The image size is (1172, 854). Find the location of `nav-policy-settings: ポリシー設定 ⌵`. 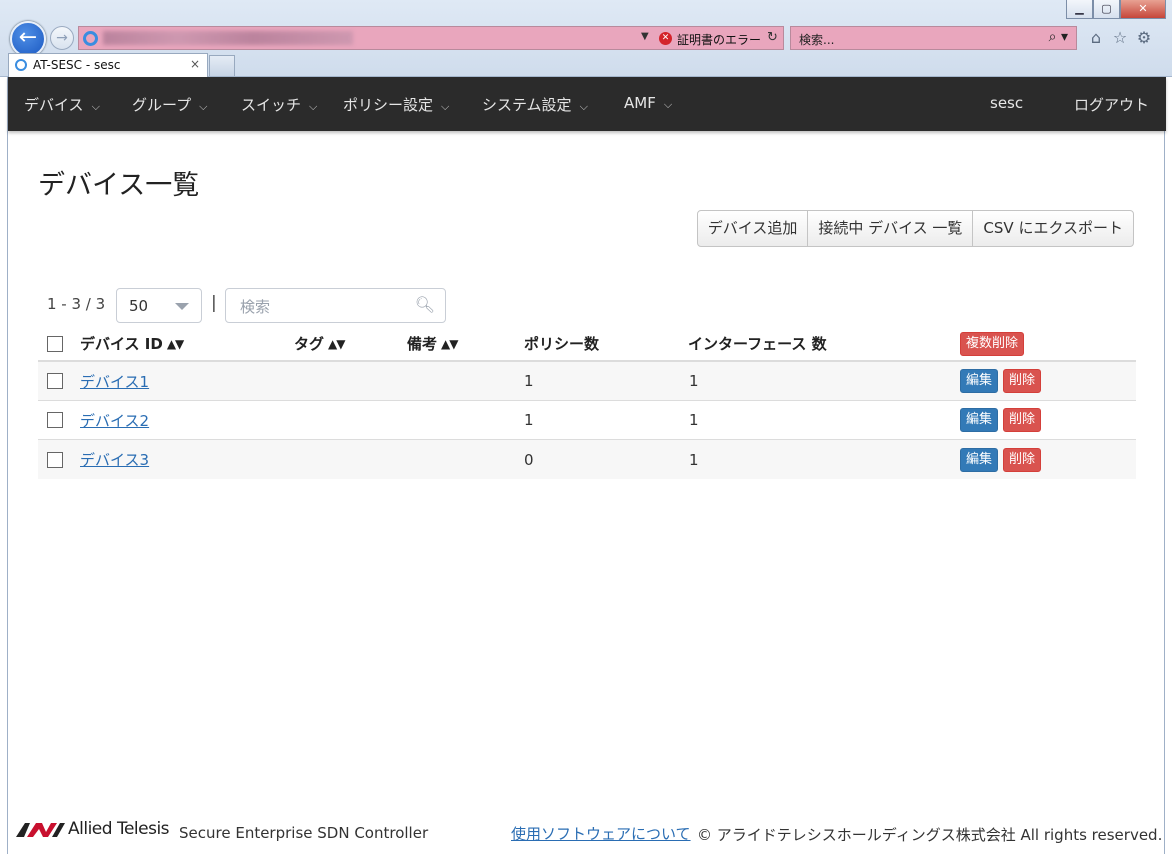

nav-policy-settings: ポリシー設定 ⌵ is located at coordinates (396, 104).